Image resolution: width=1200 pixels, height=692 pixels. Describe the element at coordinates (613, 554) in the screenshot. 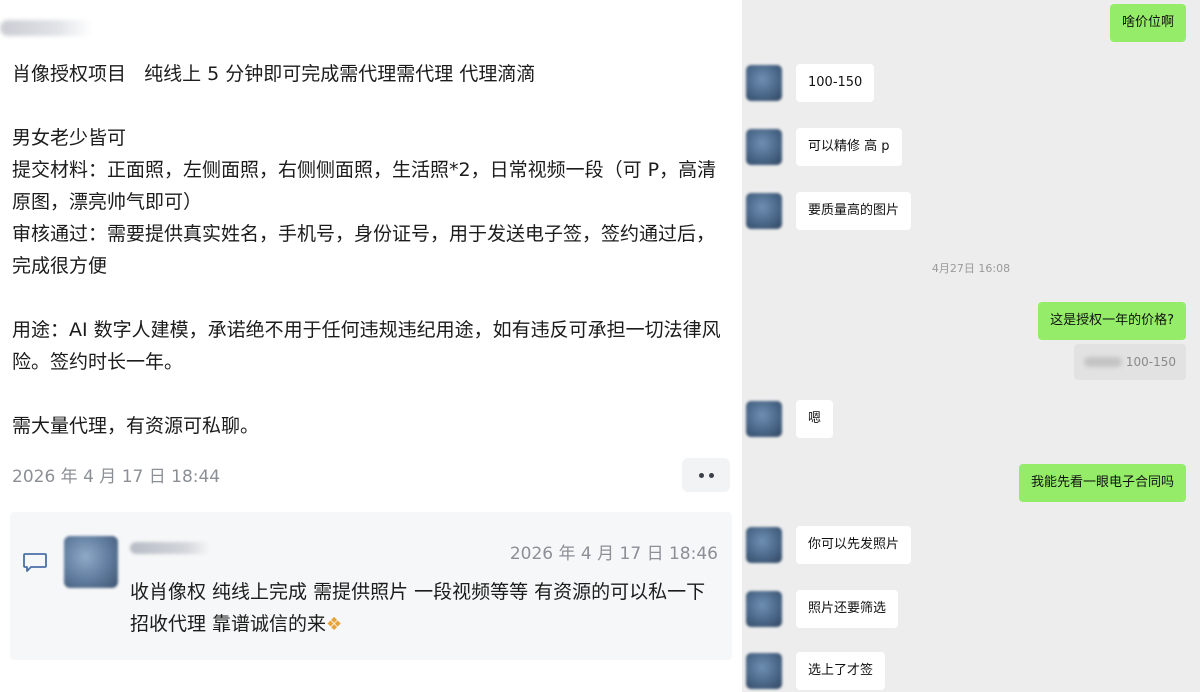

I see `comment-timestamp: 2026 年 4 月 17 日 18:46` at that location.